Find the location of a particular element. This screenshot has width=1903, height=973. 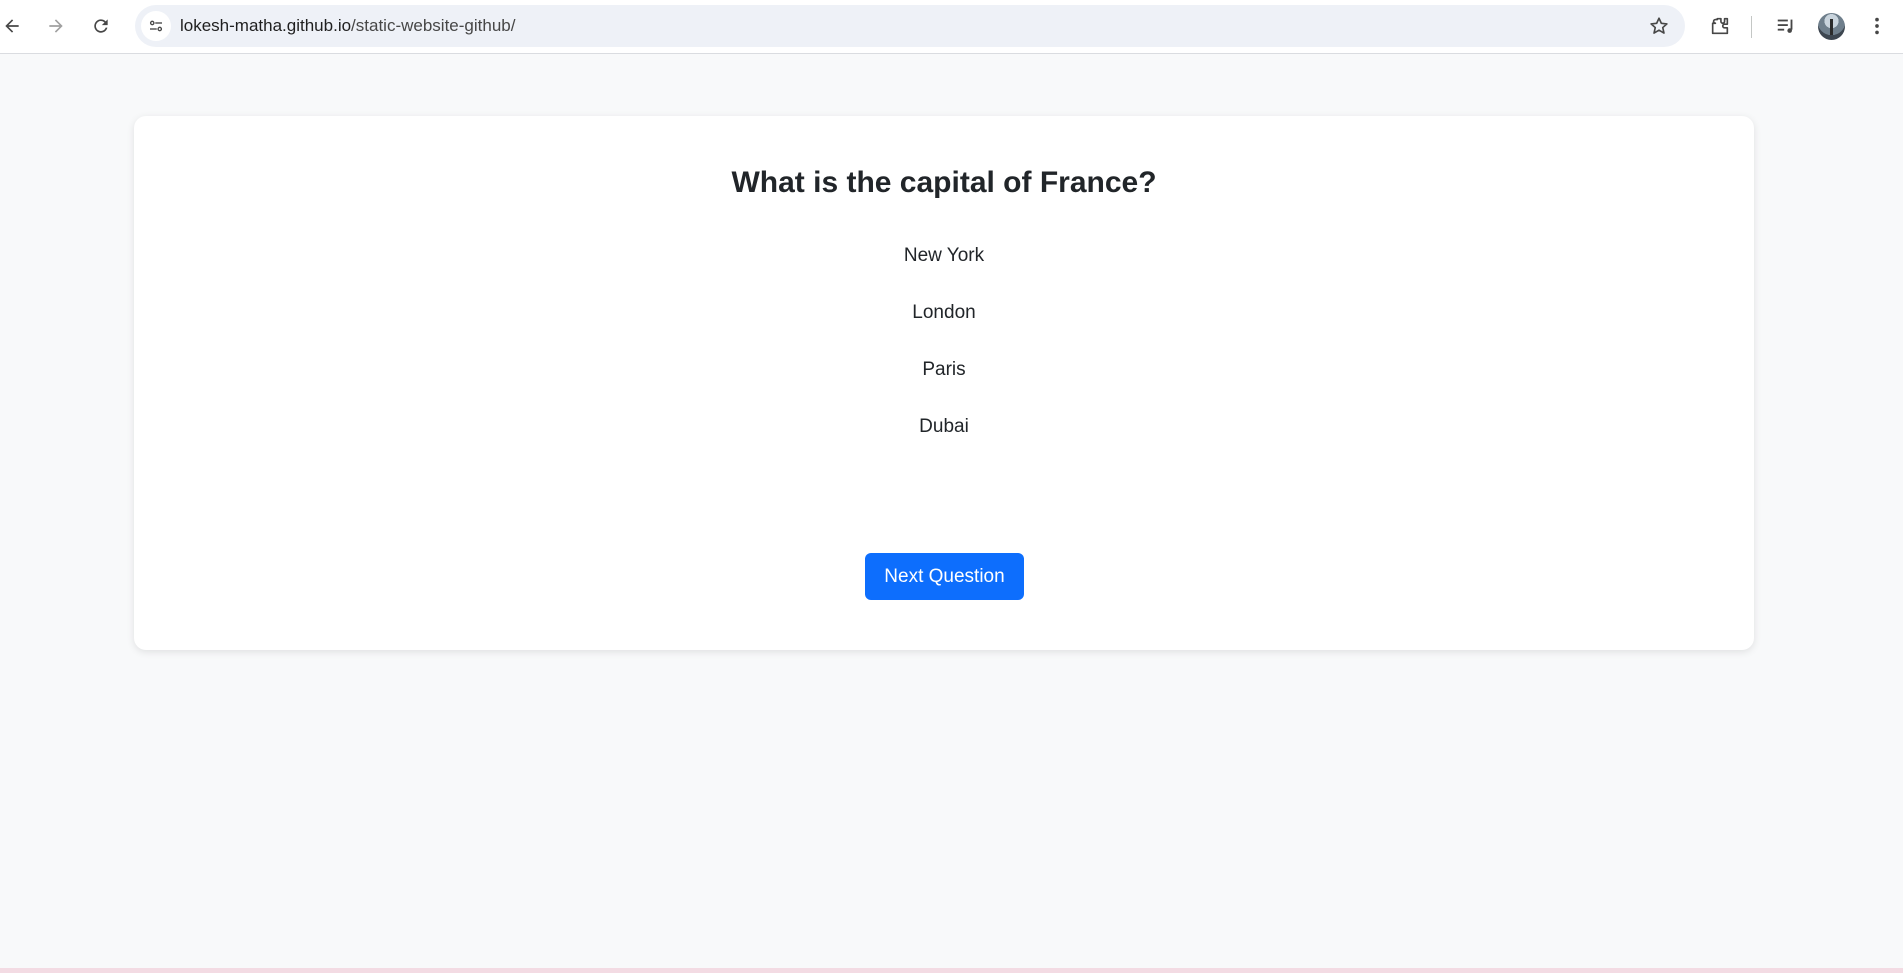

reload-icon is located at coordinates (101, 26).